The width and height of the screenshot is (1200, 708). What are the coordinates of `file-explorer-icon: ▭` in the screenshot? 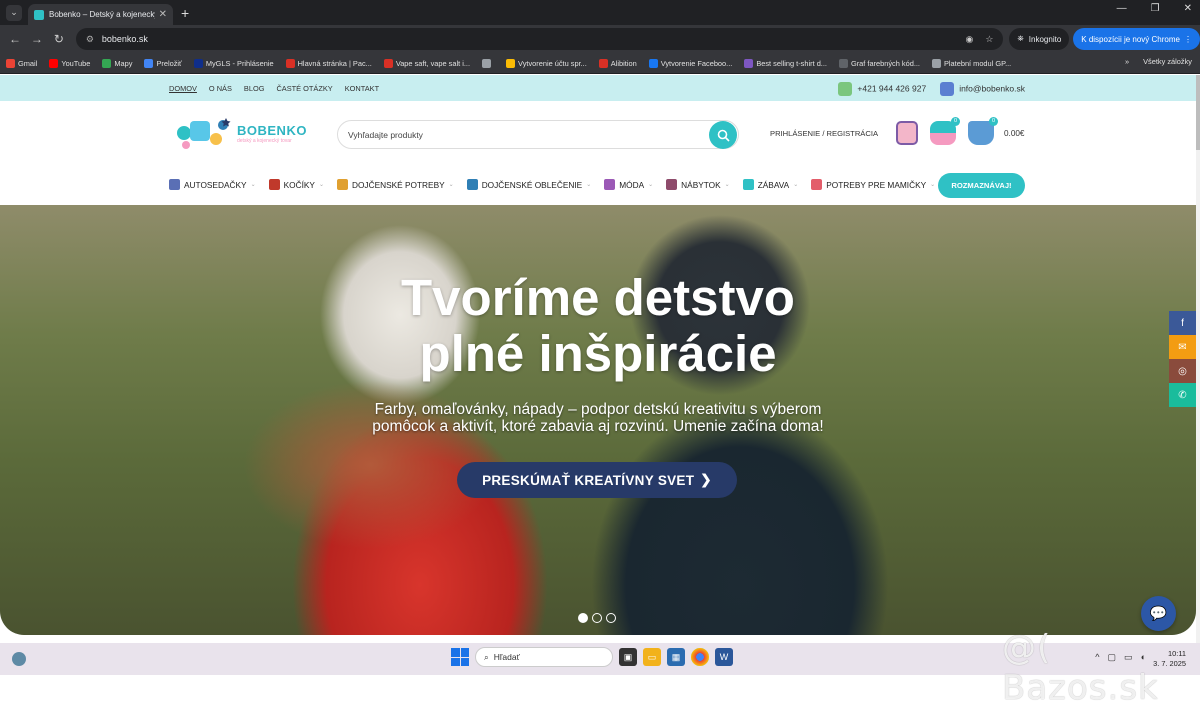 It's located at (652, 657).